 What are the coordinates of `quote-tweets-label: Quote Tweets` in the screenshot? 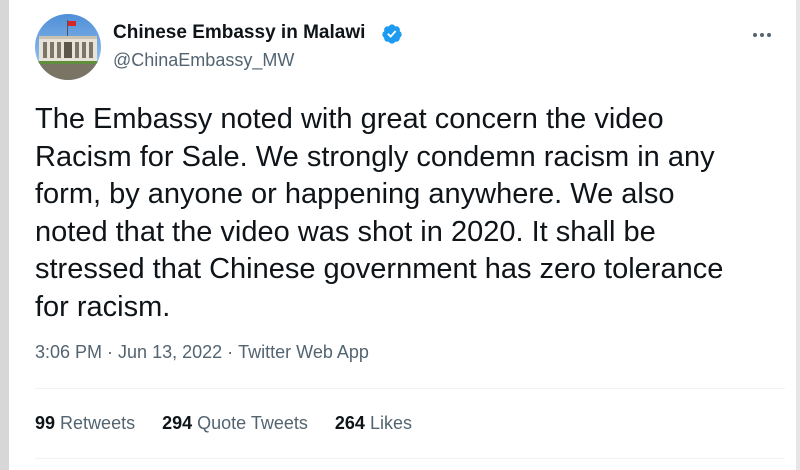 It's located at (252, 423).